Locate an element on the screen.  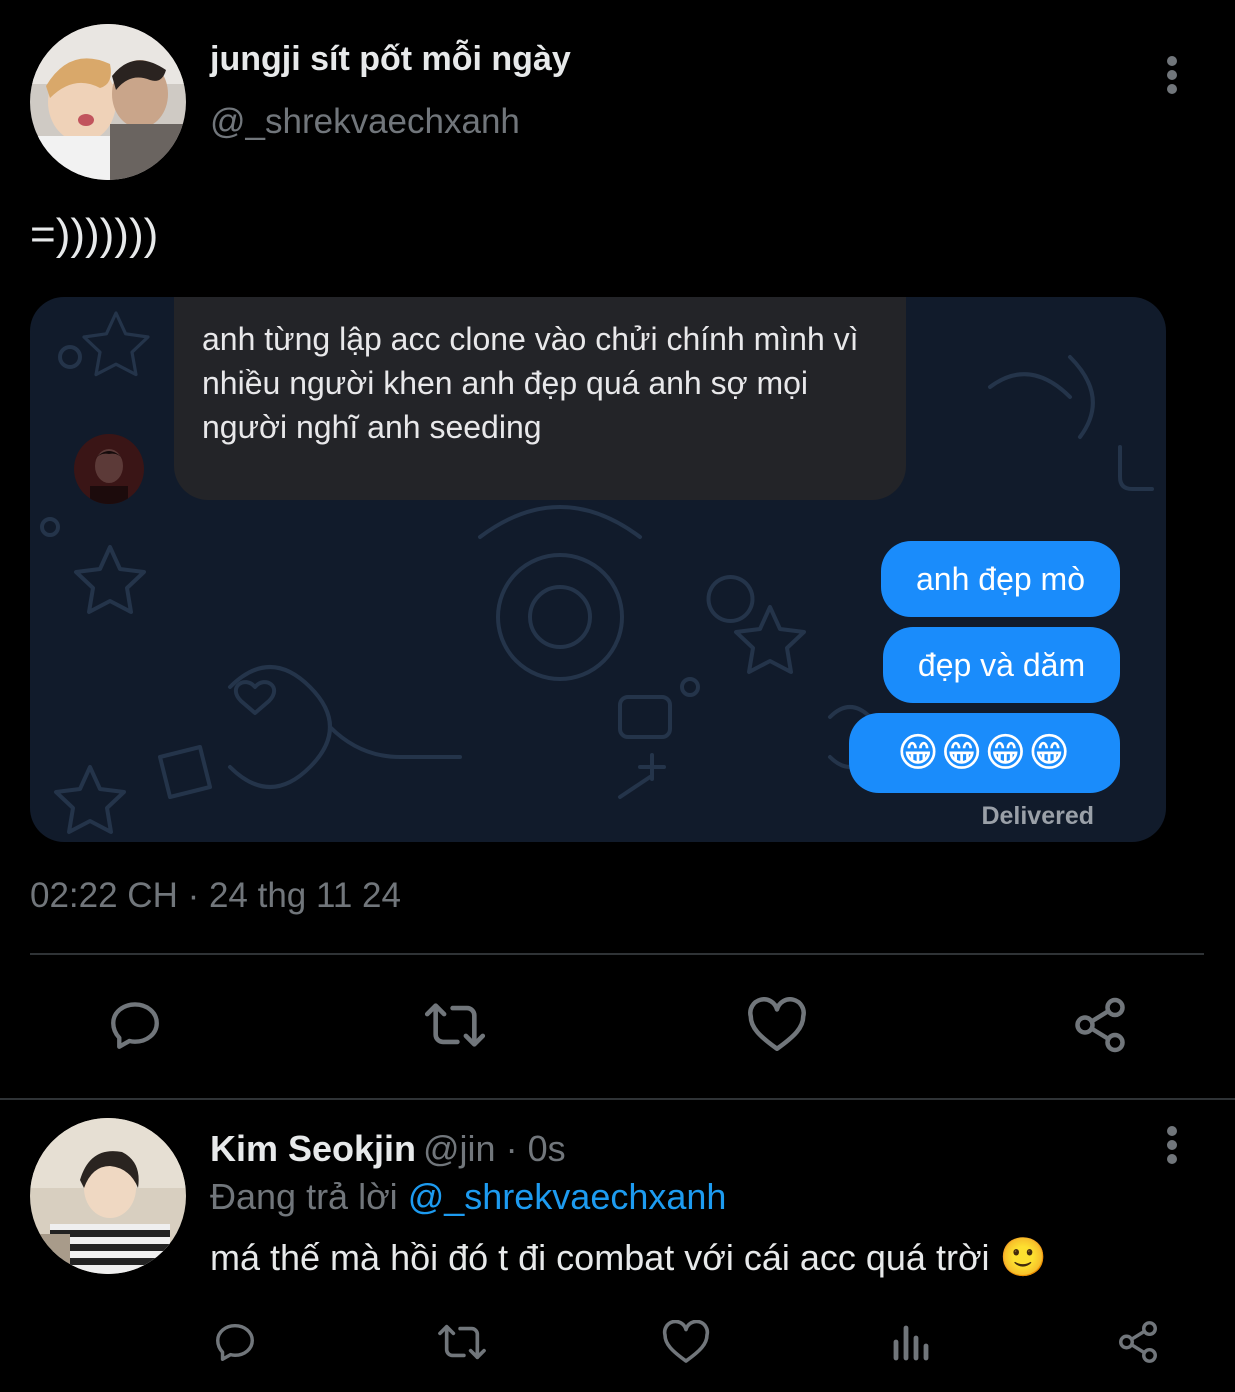
tweet-timestamp: 02:22 CH · 24 thg 11 24 is located at coordinates (215, 896).